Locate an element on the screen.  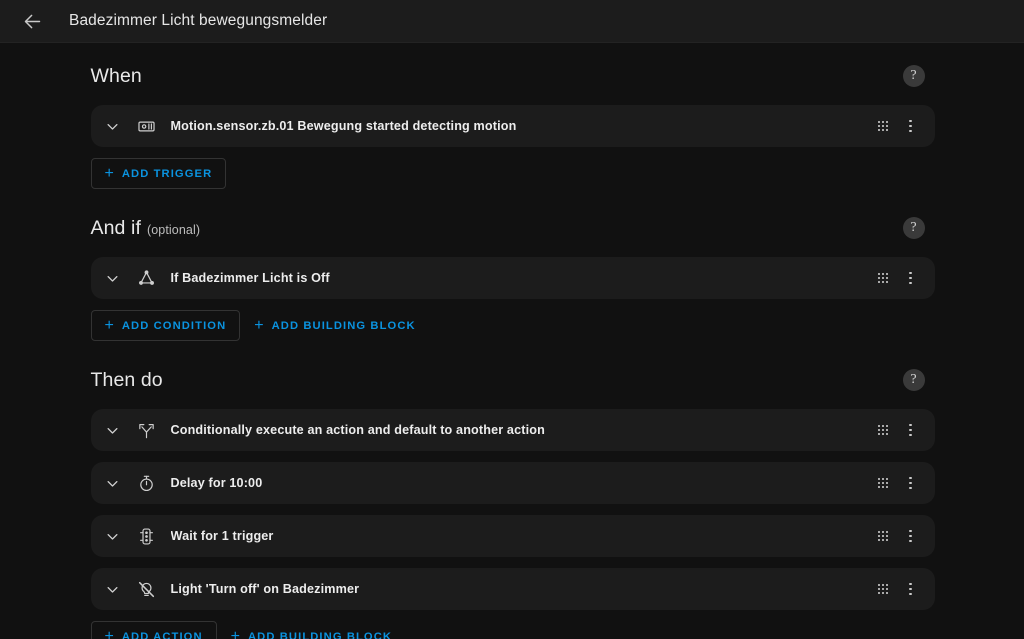
section-title-and_if: And if (optional) is located at coordinates (146, 228).